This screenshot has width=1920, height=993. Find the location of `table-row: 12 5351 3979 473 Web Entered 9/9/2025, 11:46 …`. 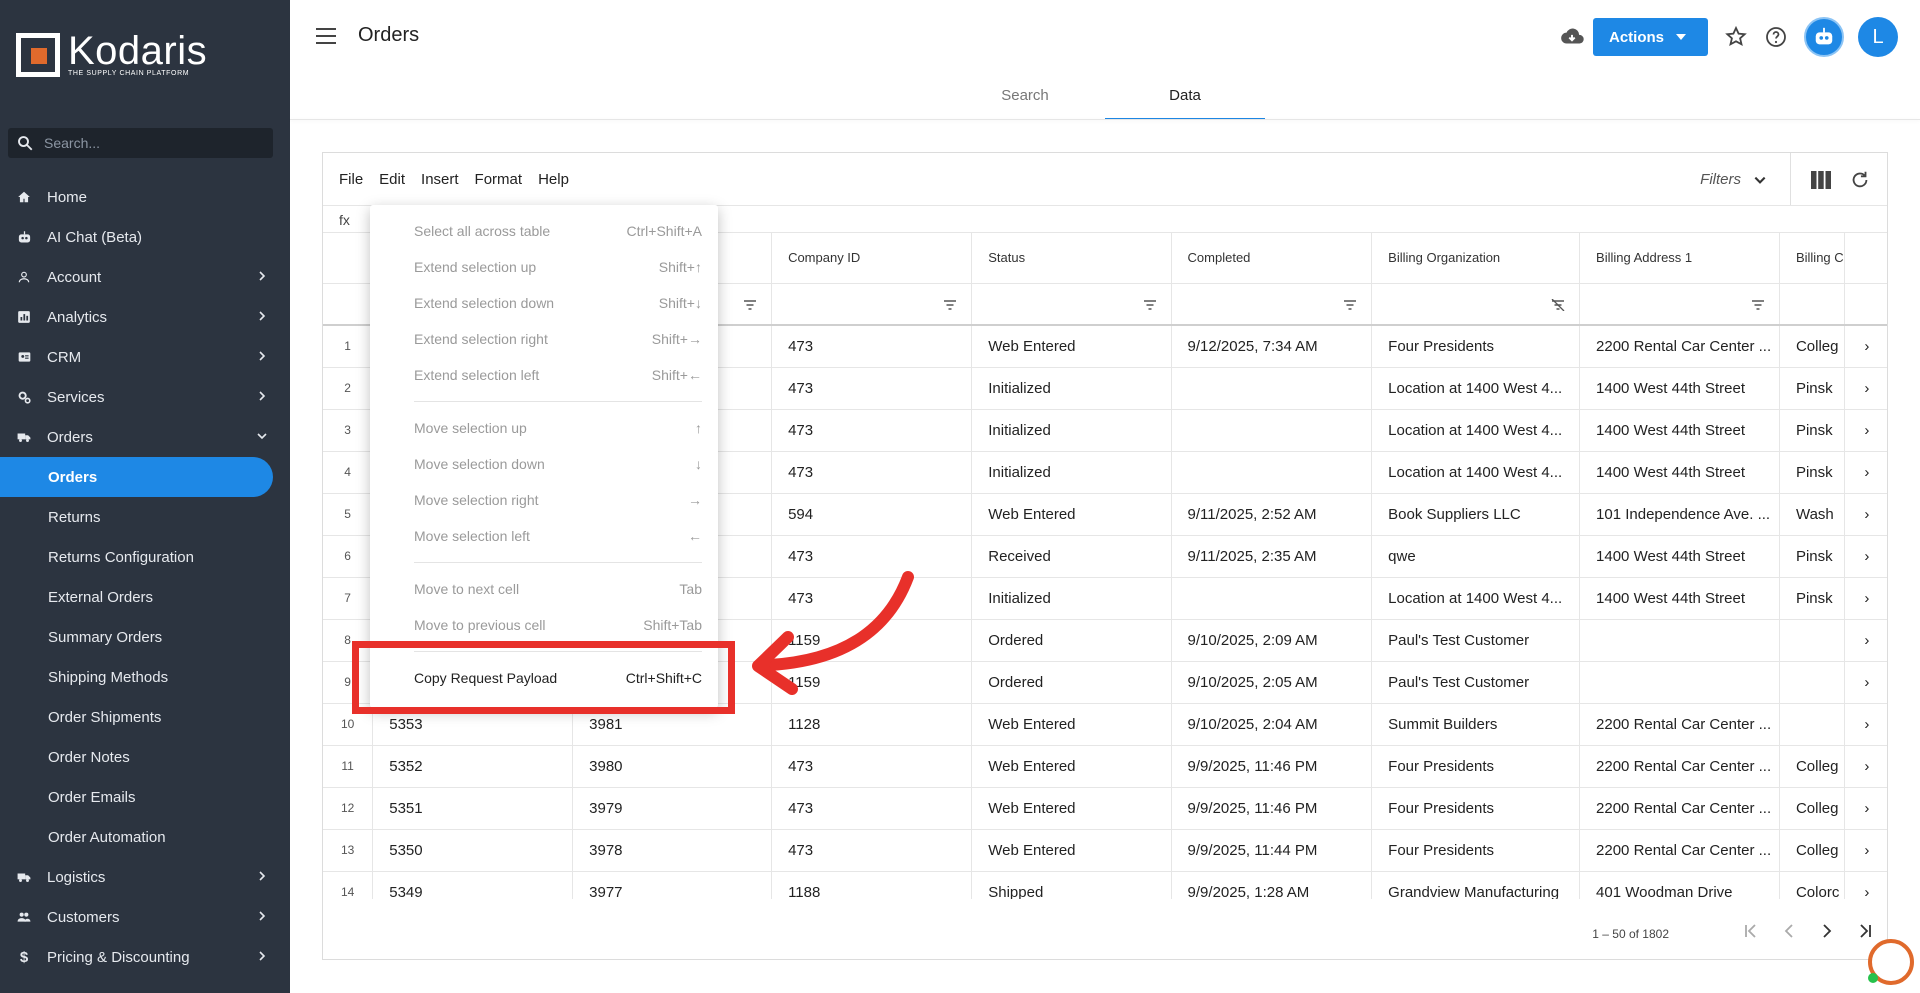

table-row: 12 5351 3979 473 Web Entered 9/9/2025, 11:46 … is located at coordinates (1105, 808).